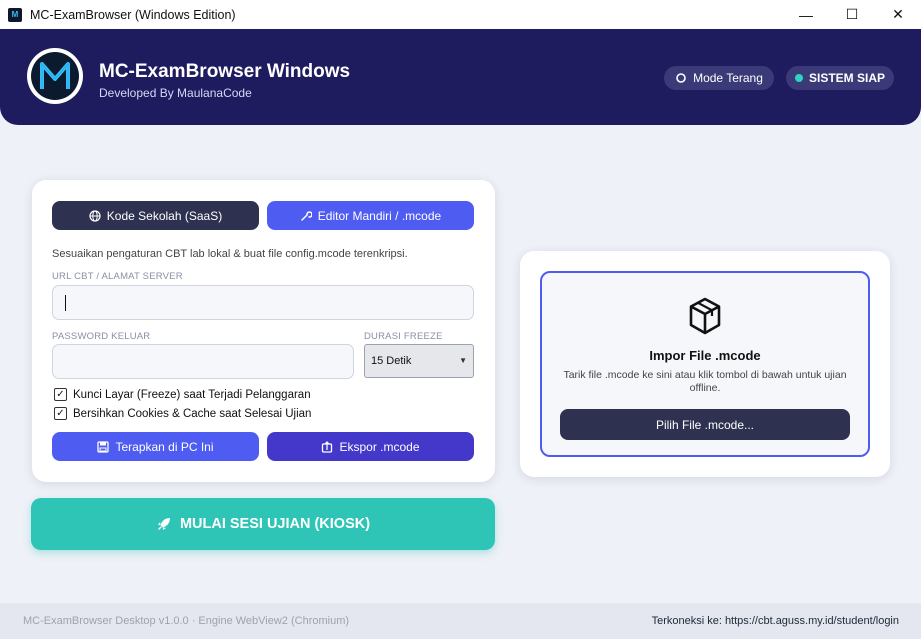  What do you see at coordinates (705, 316) in the screenshot?
I see `box-icon` at bounding box center [705, 316].